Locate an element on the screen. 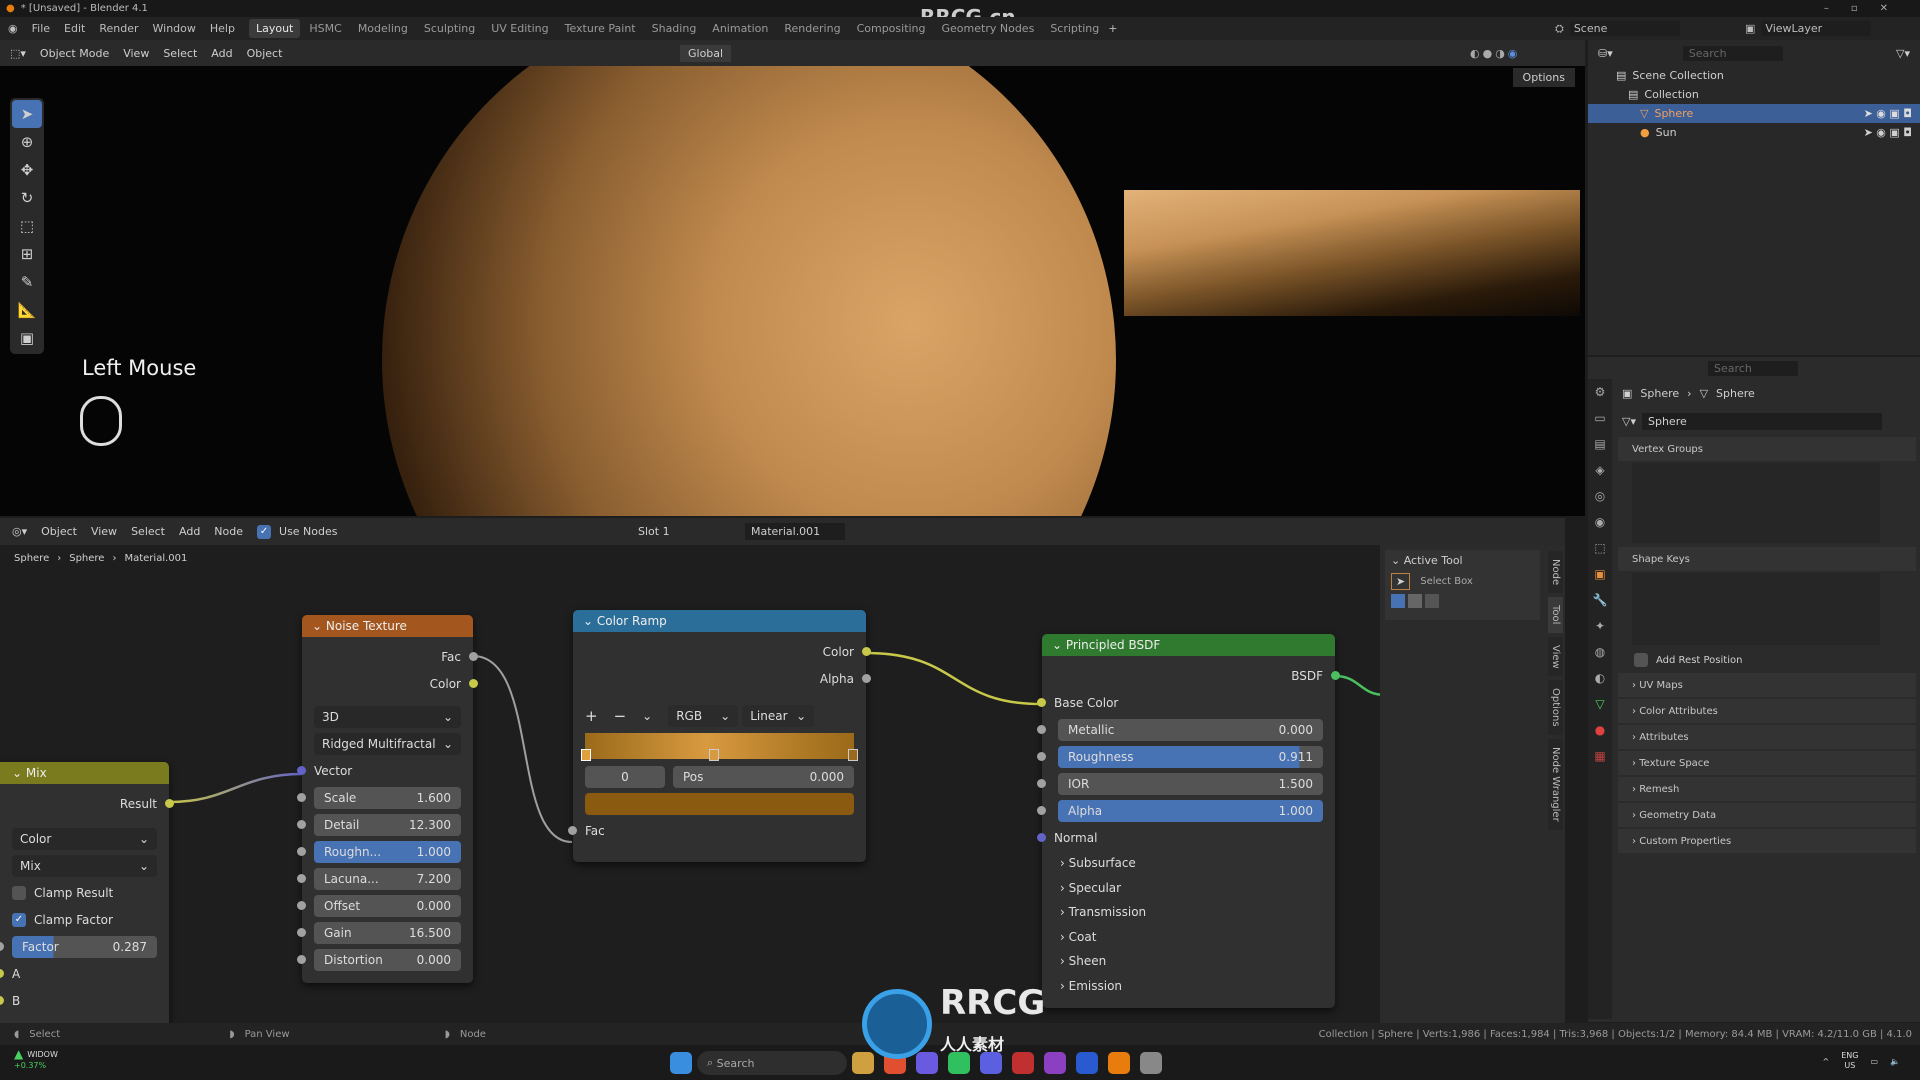 This screenshot has width=1920, height=1080. tab-uv-editing: UV Editing is located at coordinates (519, 28).